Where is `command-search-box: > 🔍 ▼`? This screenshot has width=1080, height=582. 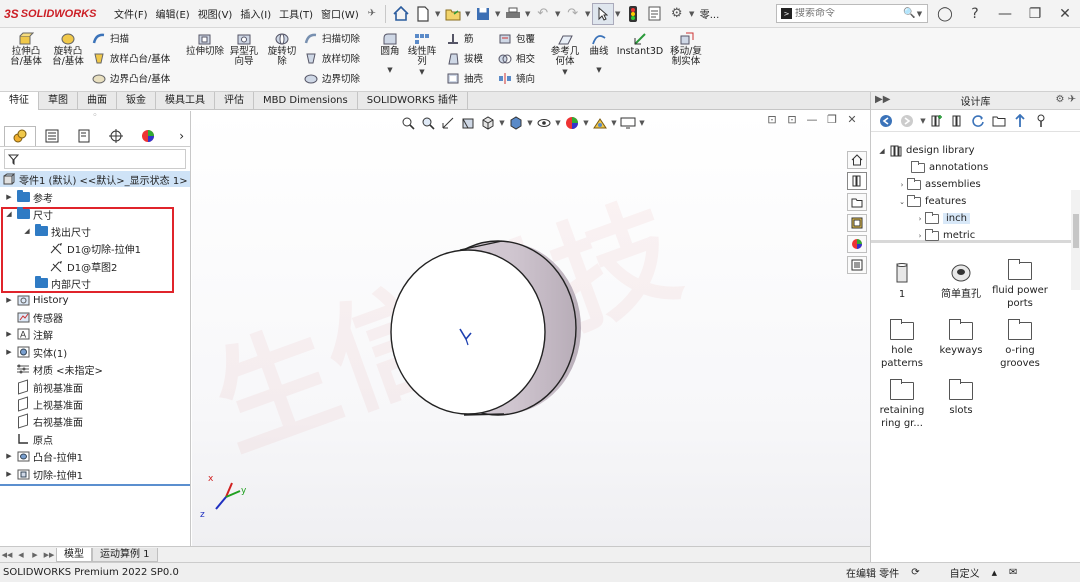
command-search-box: > 🔍 ▼ is located at coordinates (852, 13).